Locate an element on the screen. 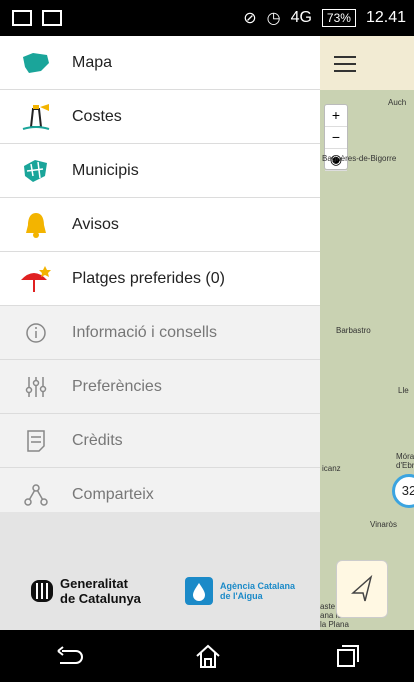 The width and height of the screenshot is (414, 682). system-navigation-bar is located at coordinates (207, 656).